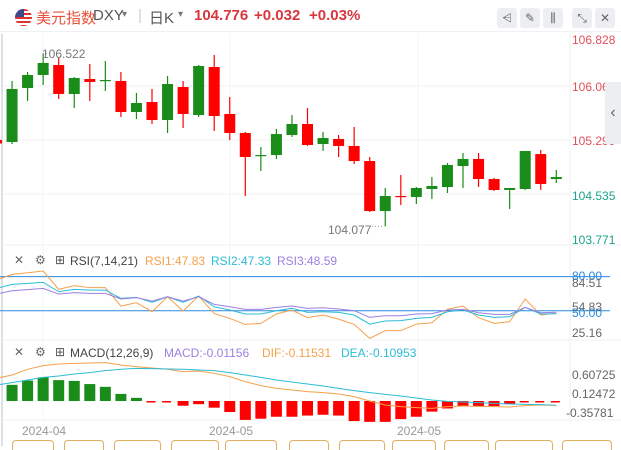 The height and width of the screenshot is (450, 621). What do you see at coordinates (590, 413) in the screenshot?
I see `macd-axis-label: -0.35781` at bounding box center [590, 413].